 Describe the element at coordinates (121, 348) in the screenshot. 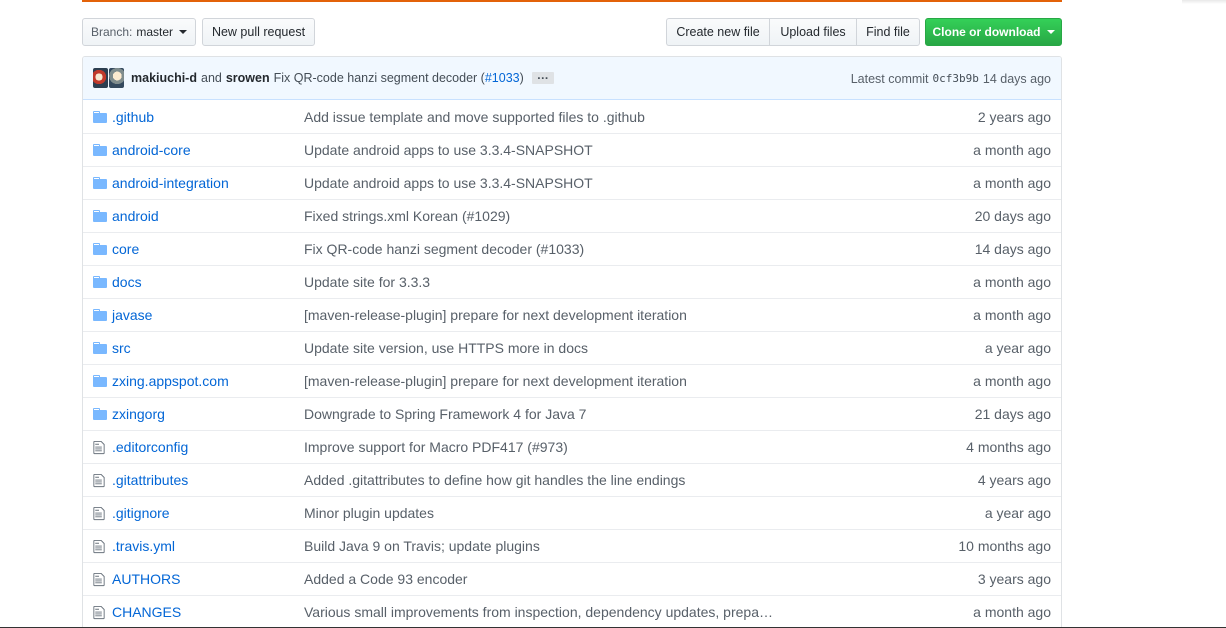

I see `file-name-link: src` at that location.